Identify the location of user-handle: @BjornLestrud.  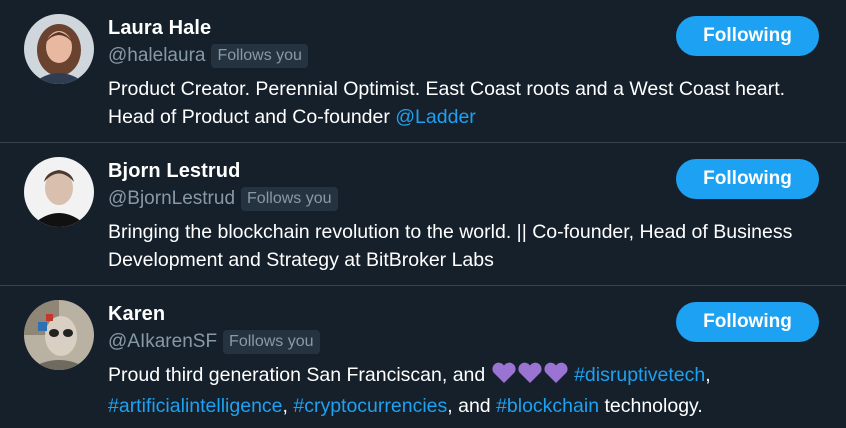
(171, 199).